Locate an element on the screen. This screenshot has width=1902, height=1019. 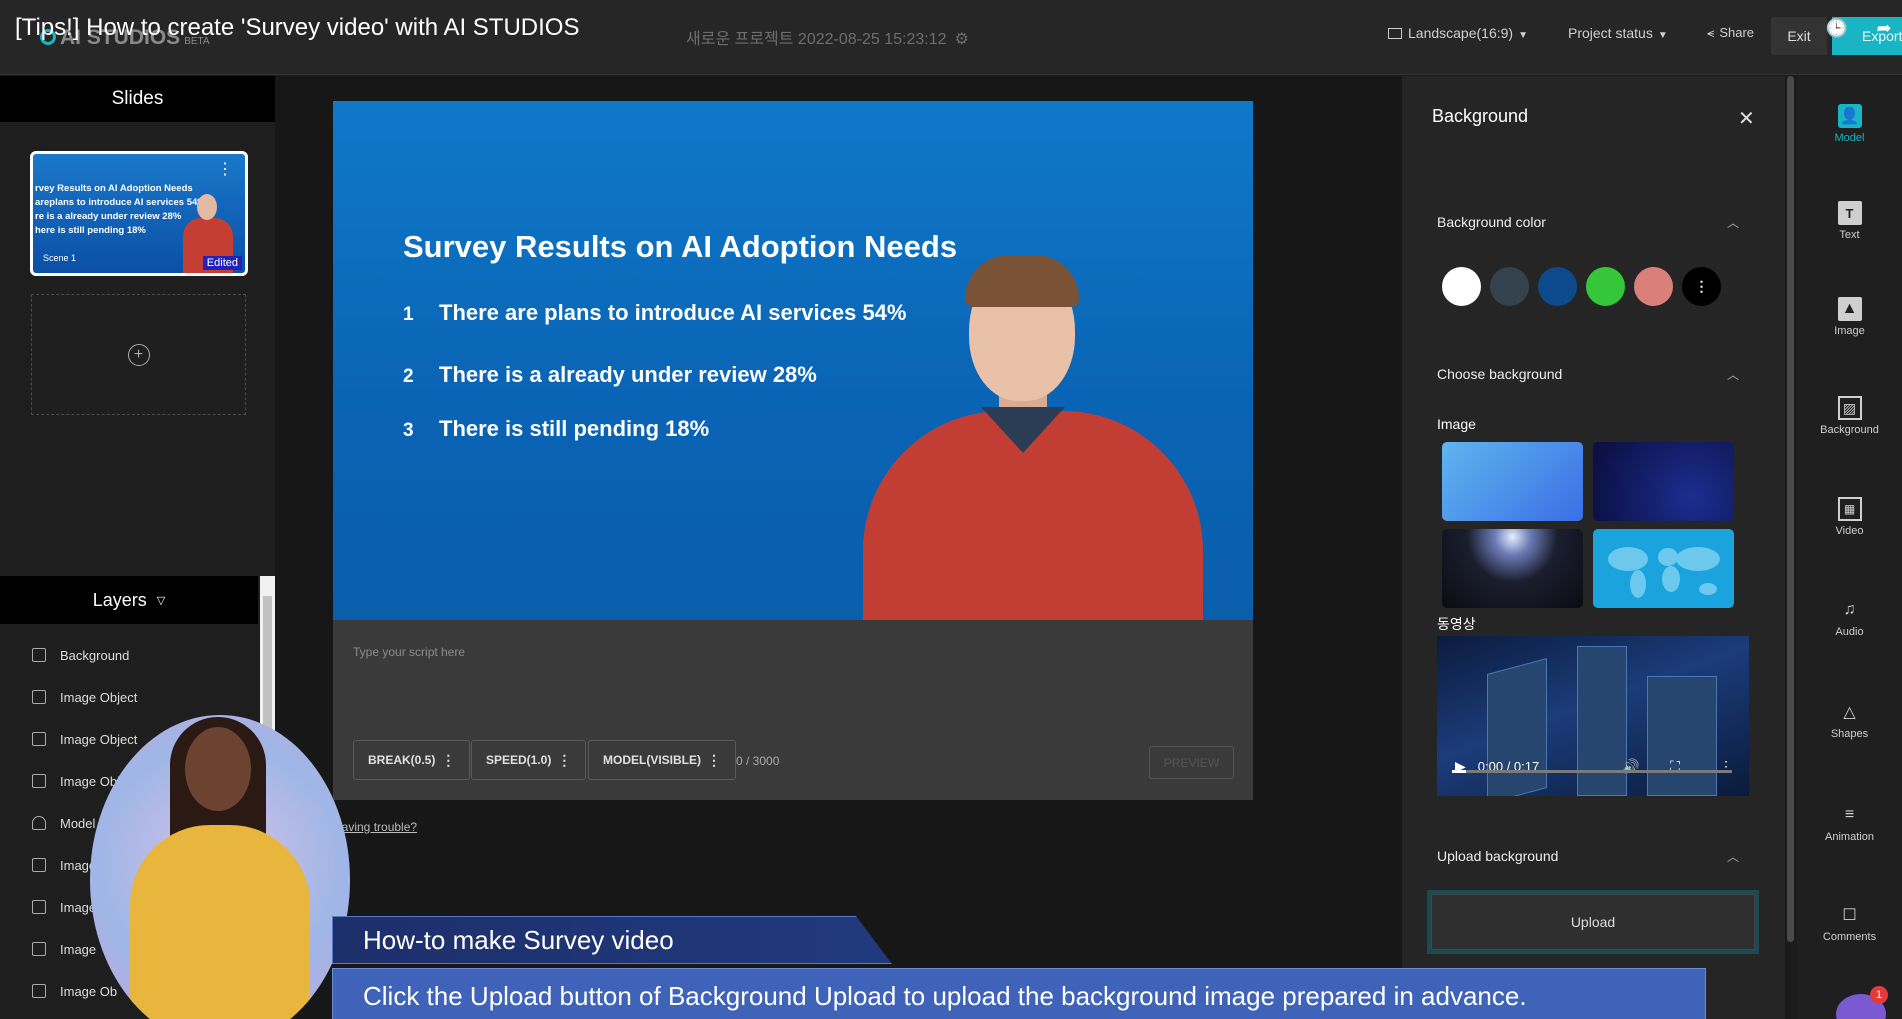
break-button: BREAK(0.5) ⋮ is located at coordinates (412, 760).